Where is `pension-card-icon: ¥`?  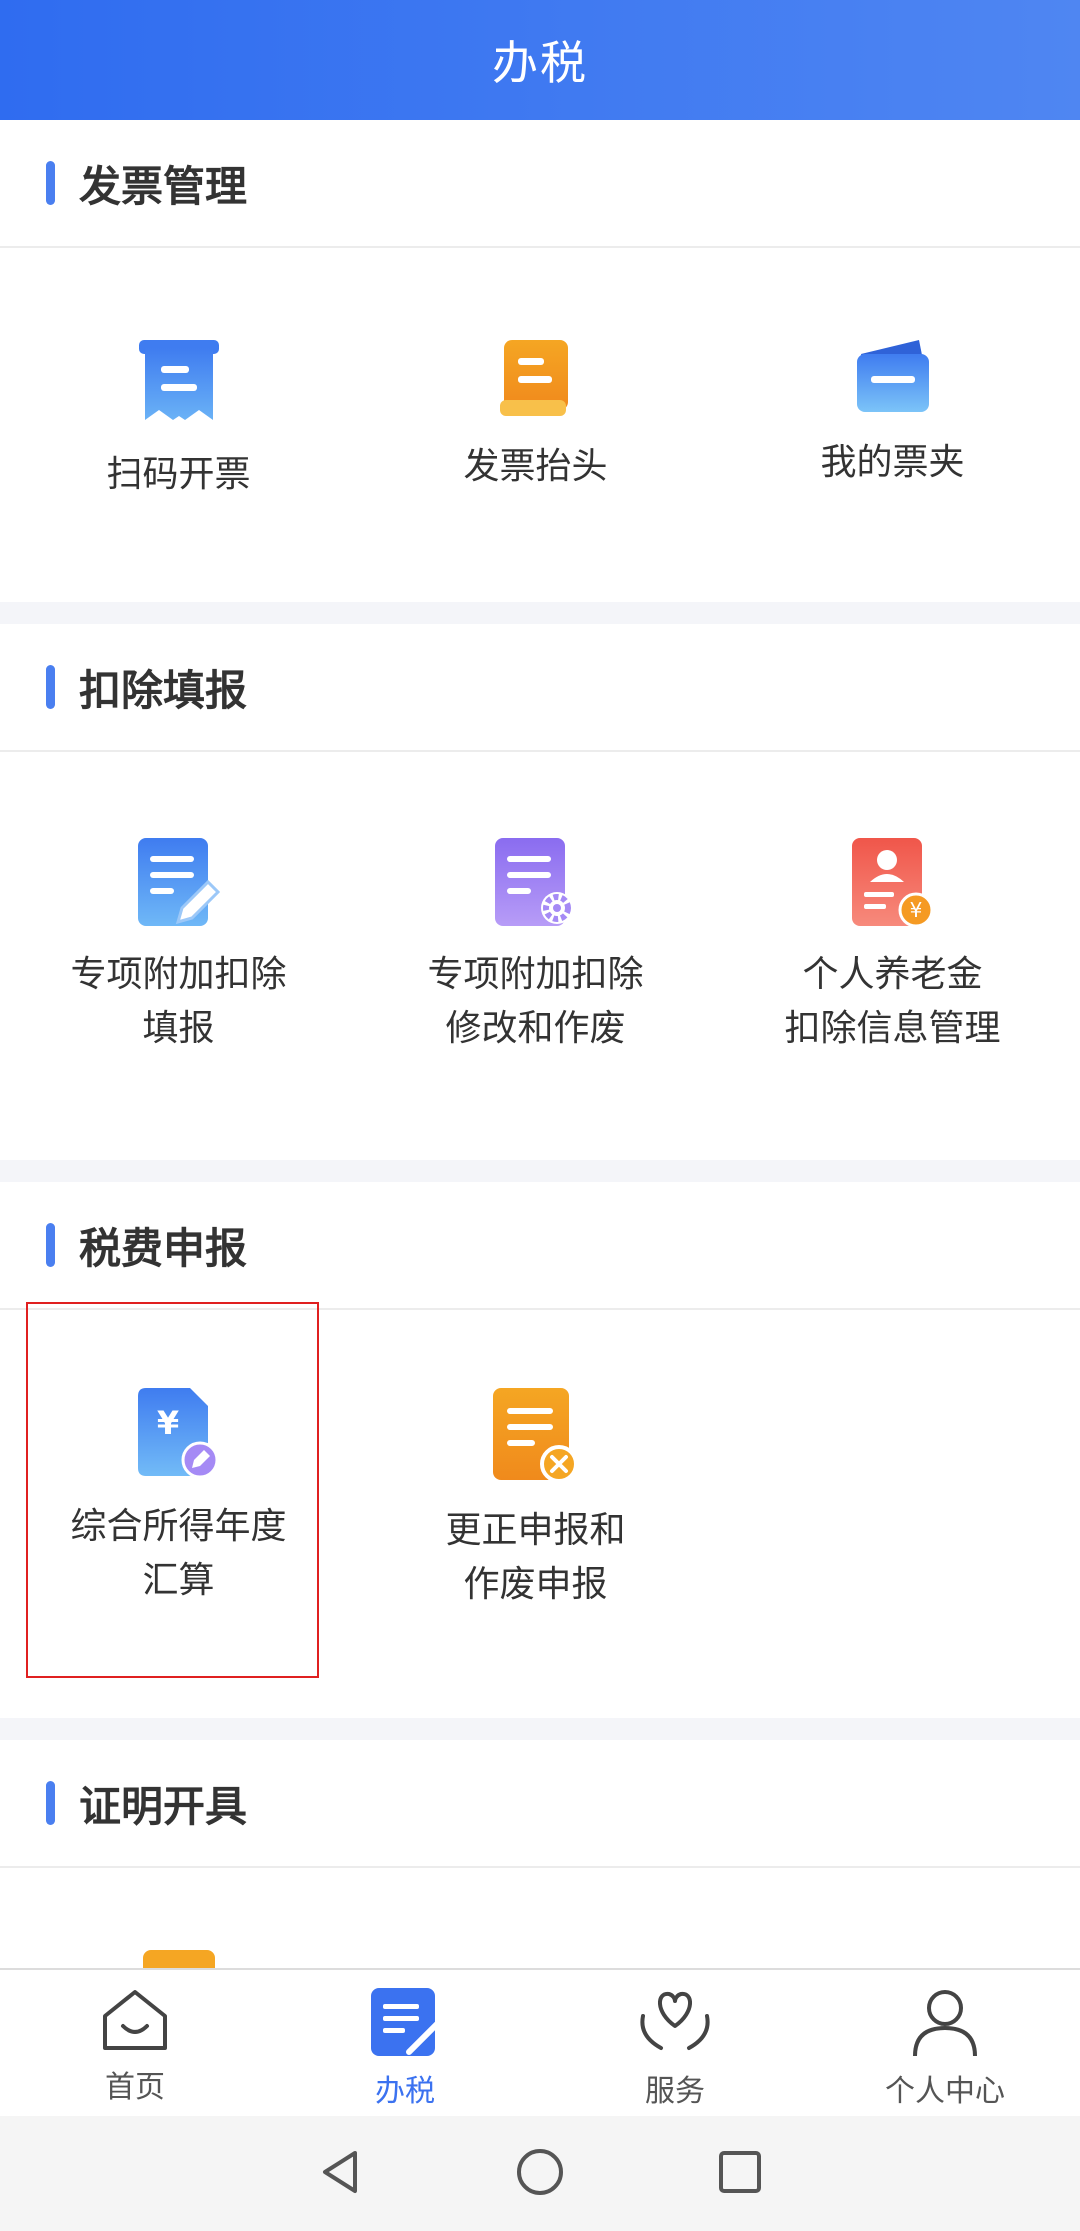
pension-card-icon: ¥ is located at coordinates (892, 883).